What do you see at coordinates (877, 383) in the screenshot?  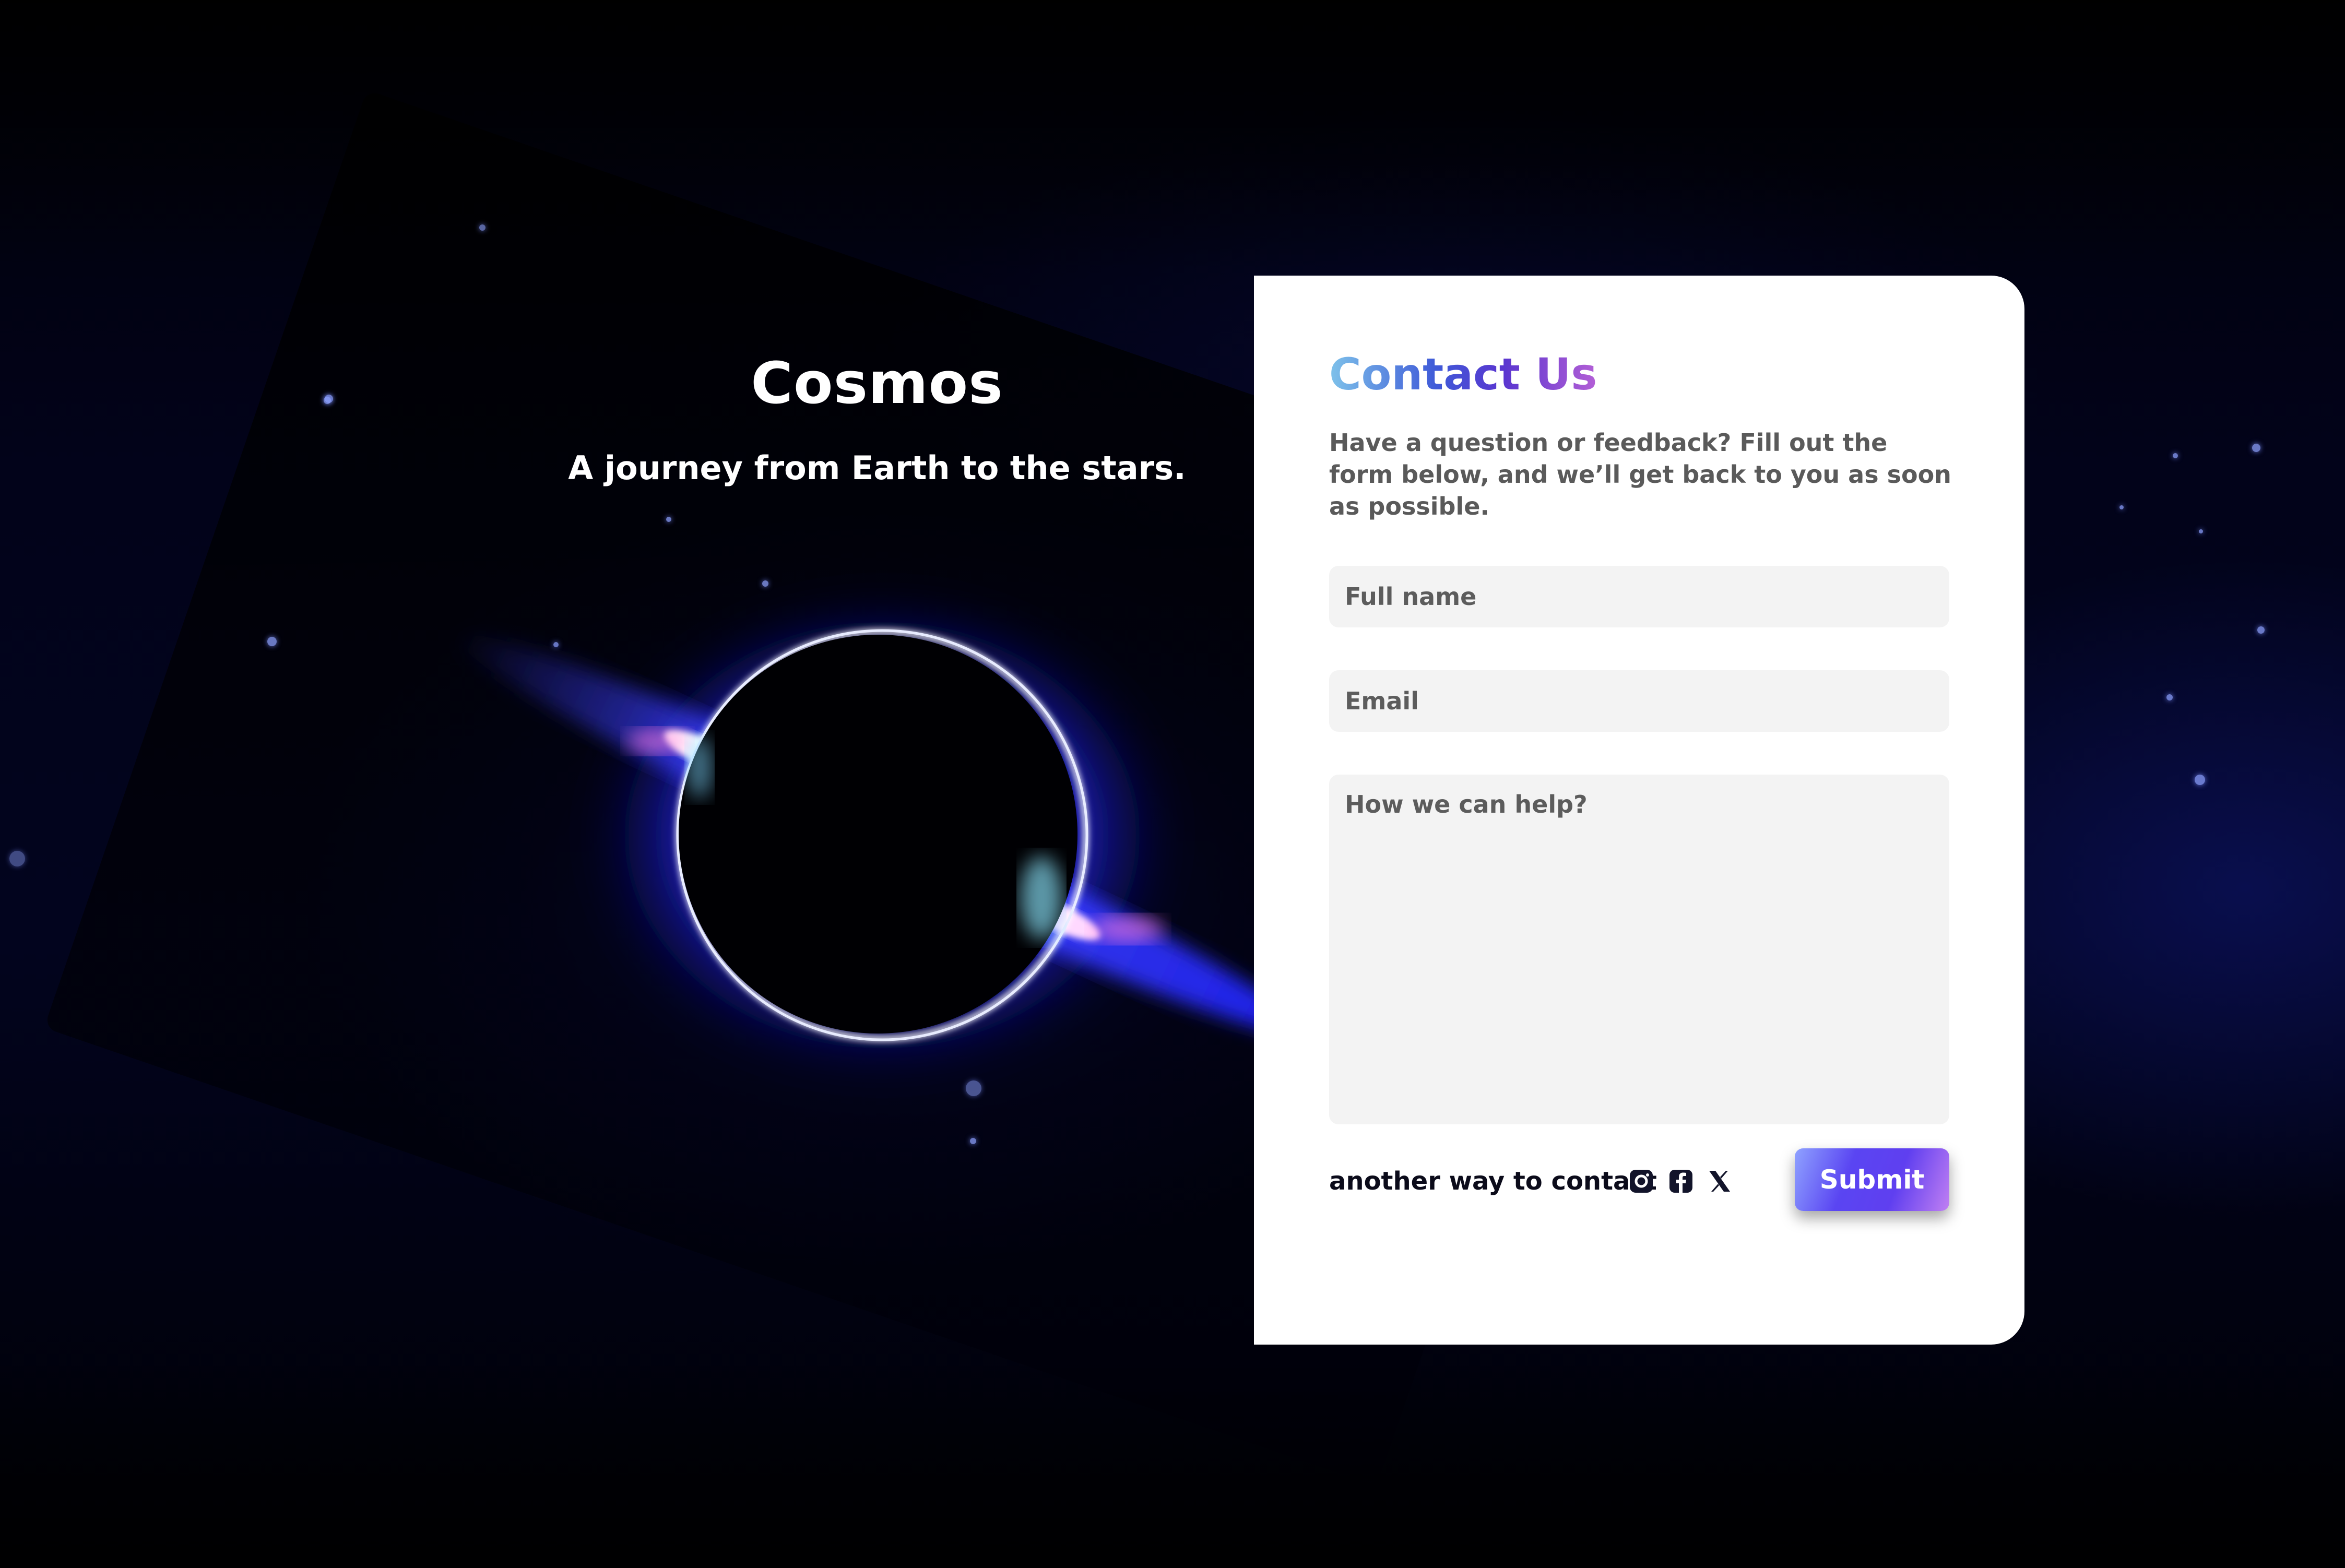 I see `brand-title: Cosmos` at bounding box center [877, 383].